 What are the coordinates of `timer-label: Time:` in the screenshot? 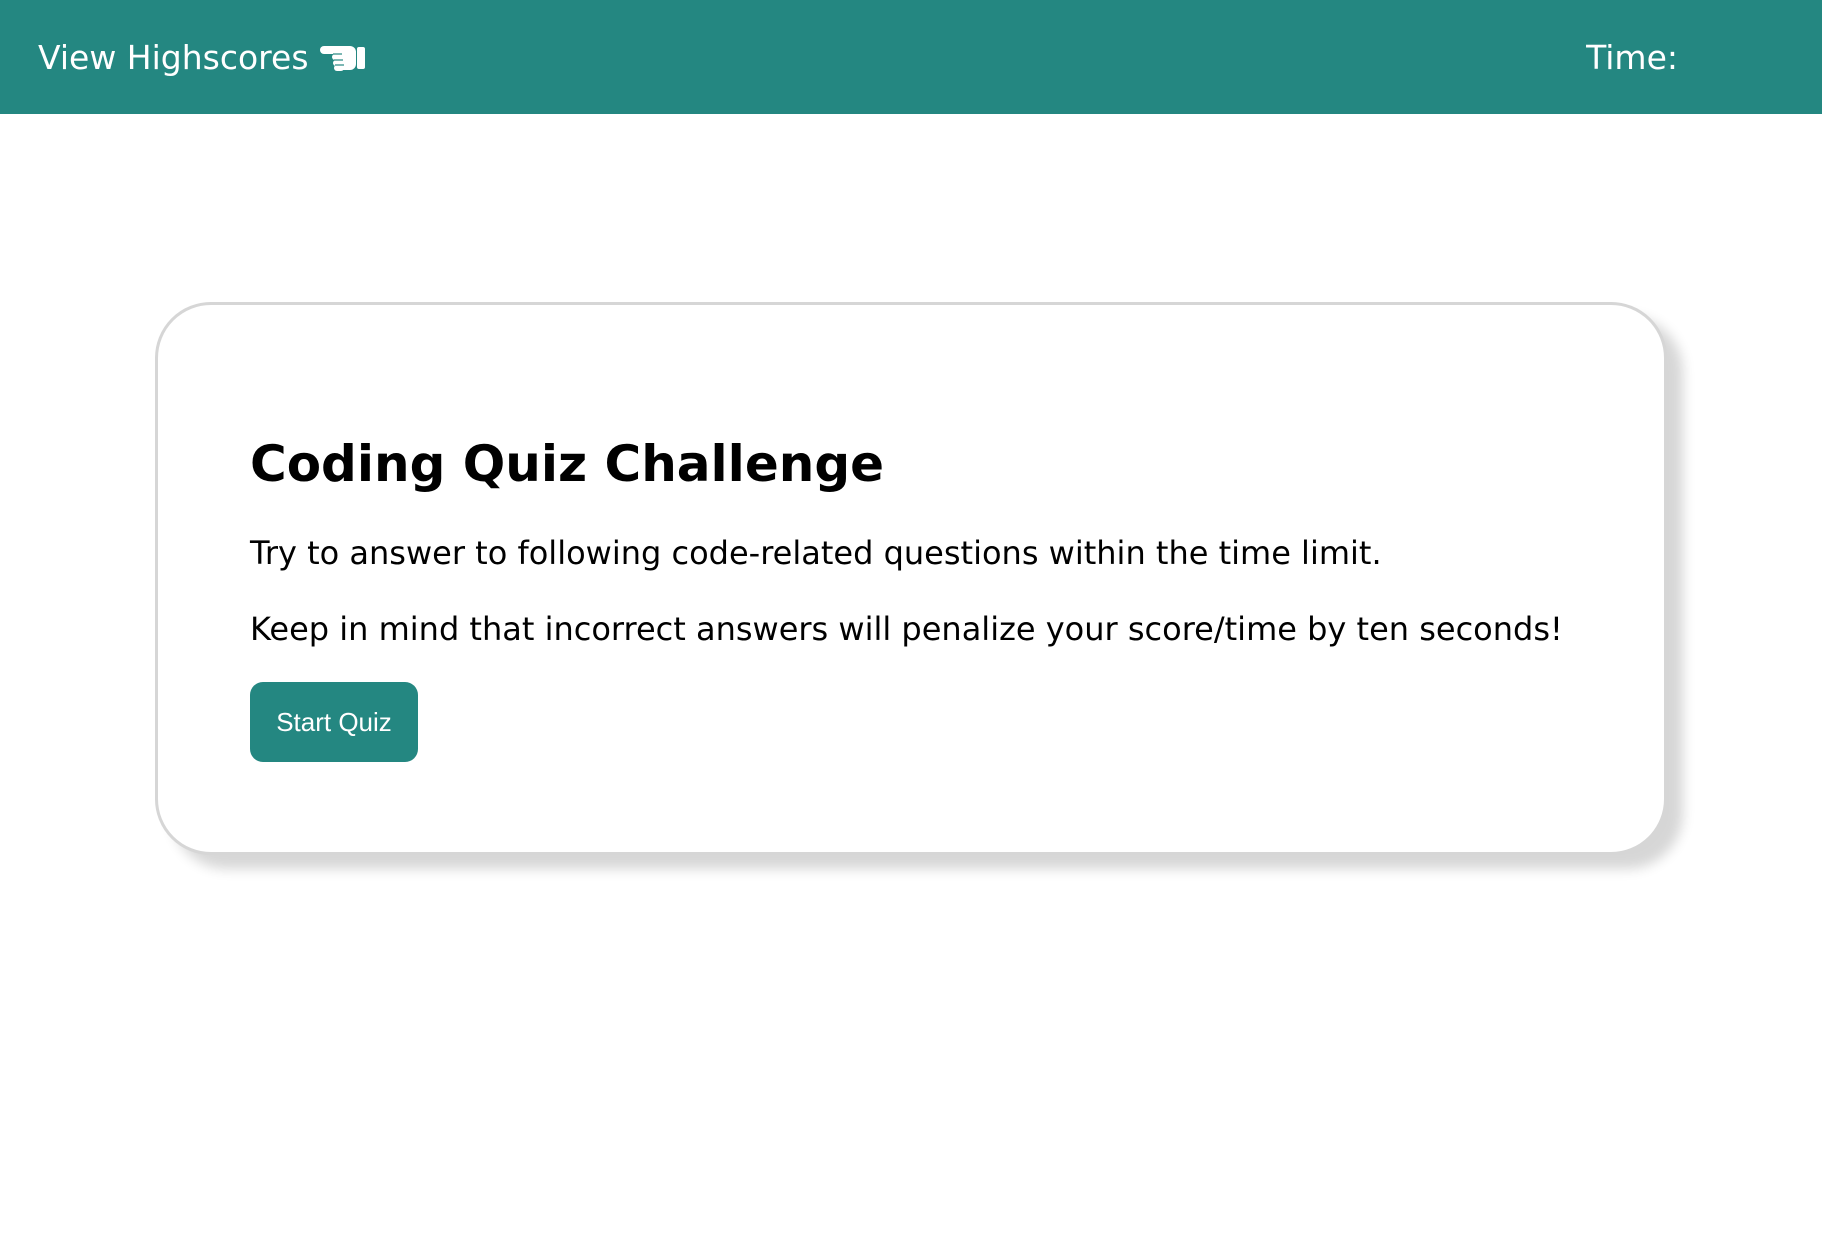 It's located at (1632, 57).